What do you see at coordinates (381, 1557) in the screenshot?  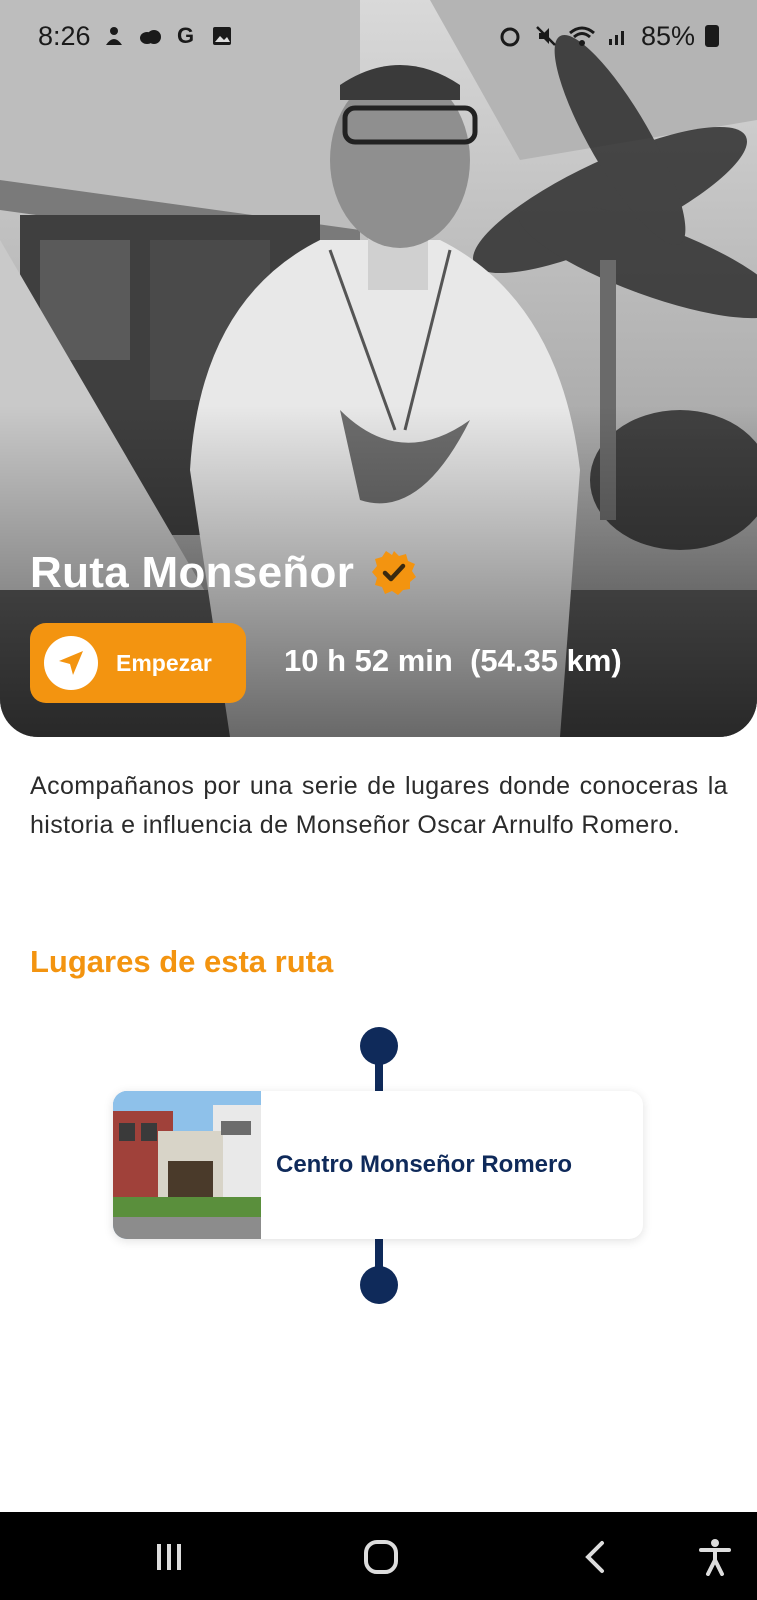 I see `home-icon` at bounding box center [381, 1557].